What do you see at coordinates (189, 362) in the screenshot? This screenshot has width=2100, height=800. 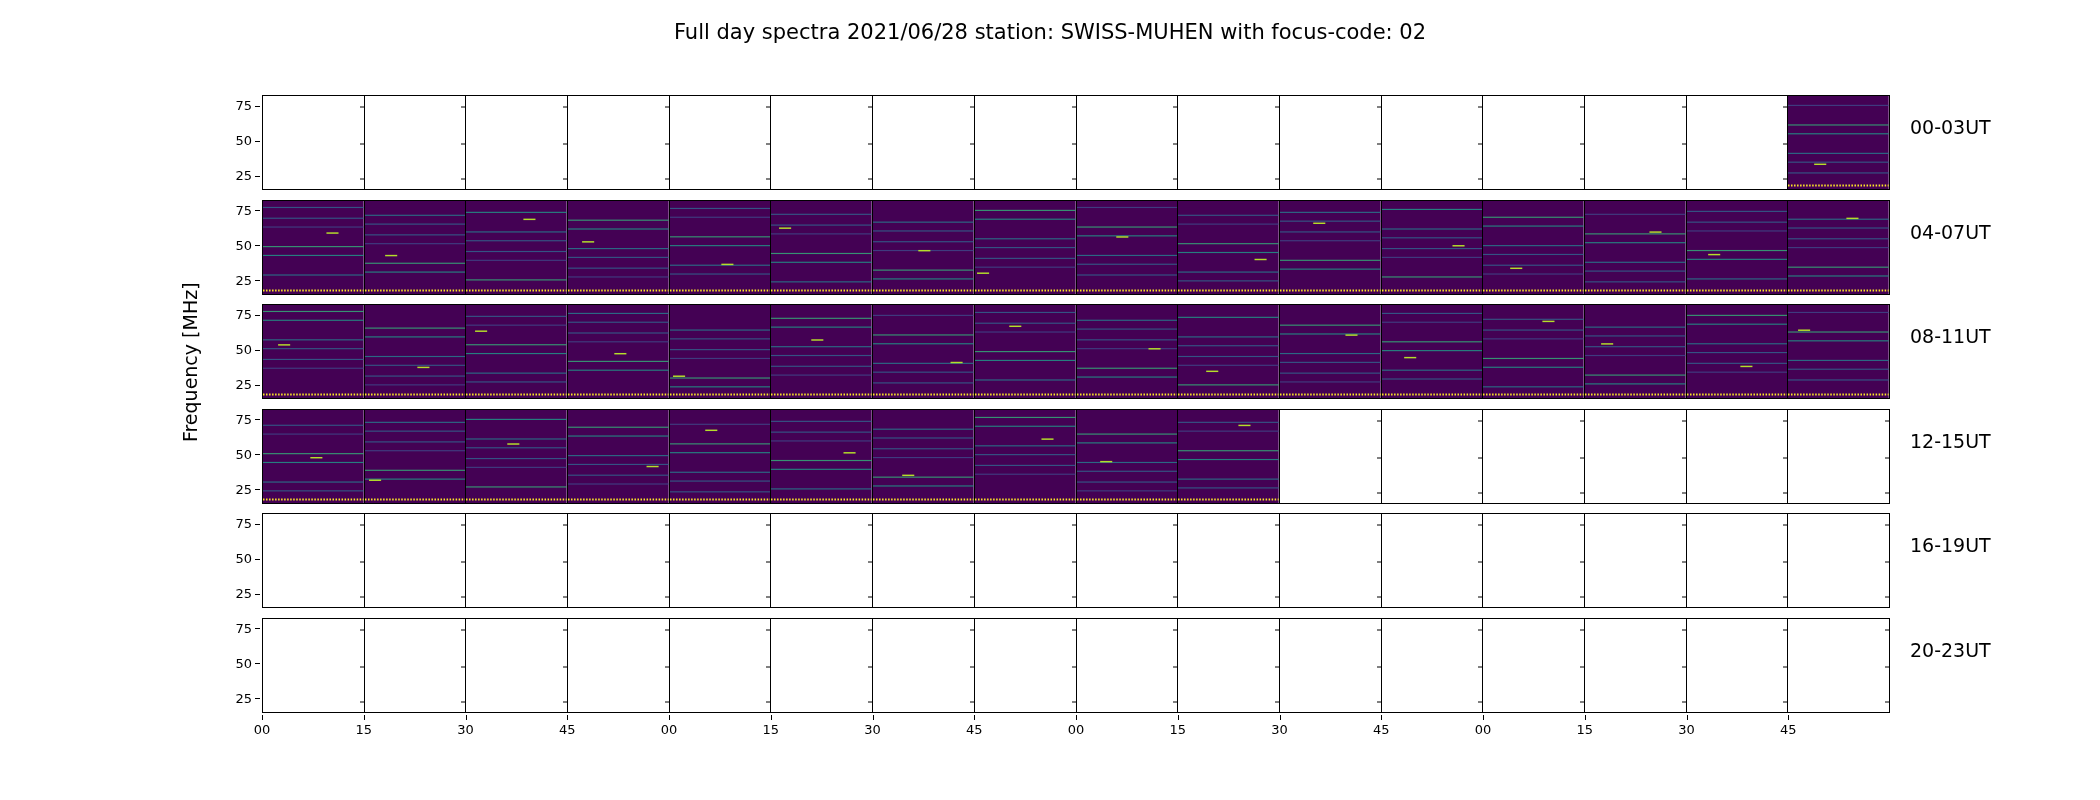 I see `axis-label: Frequency [MHz]` at bounding box center [189, 362].